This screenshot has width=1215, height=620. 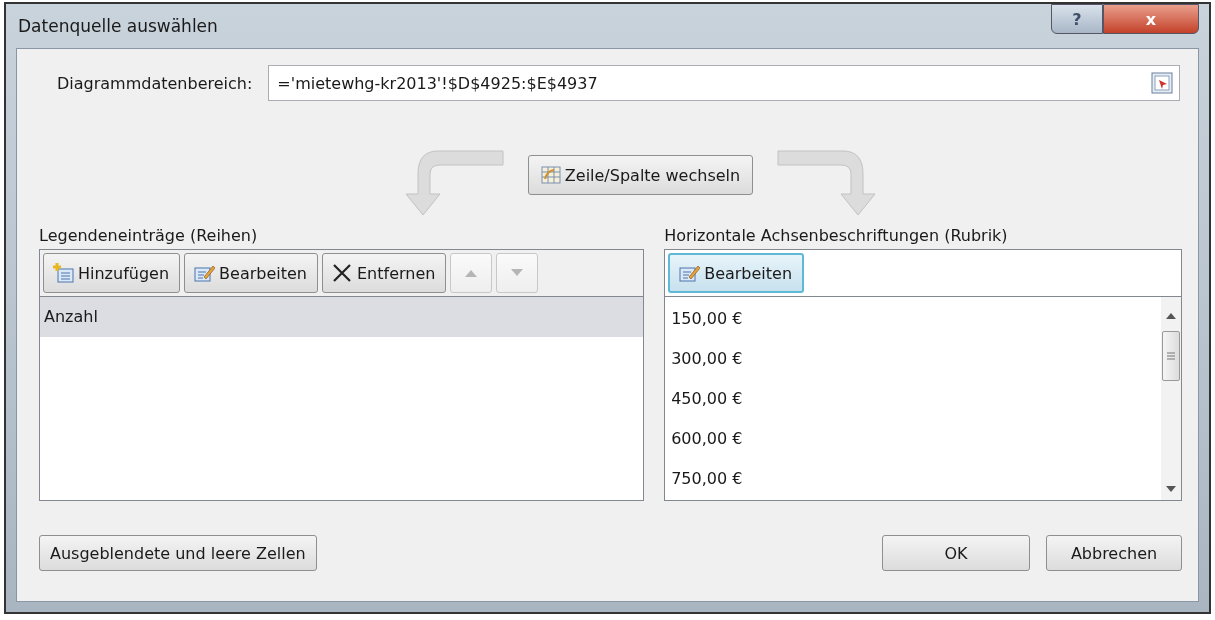 What do you see at coordinates (913, 399) in the screenshot?
I see `category-item: 450,00 €` at bounding box center [913, 399].